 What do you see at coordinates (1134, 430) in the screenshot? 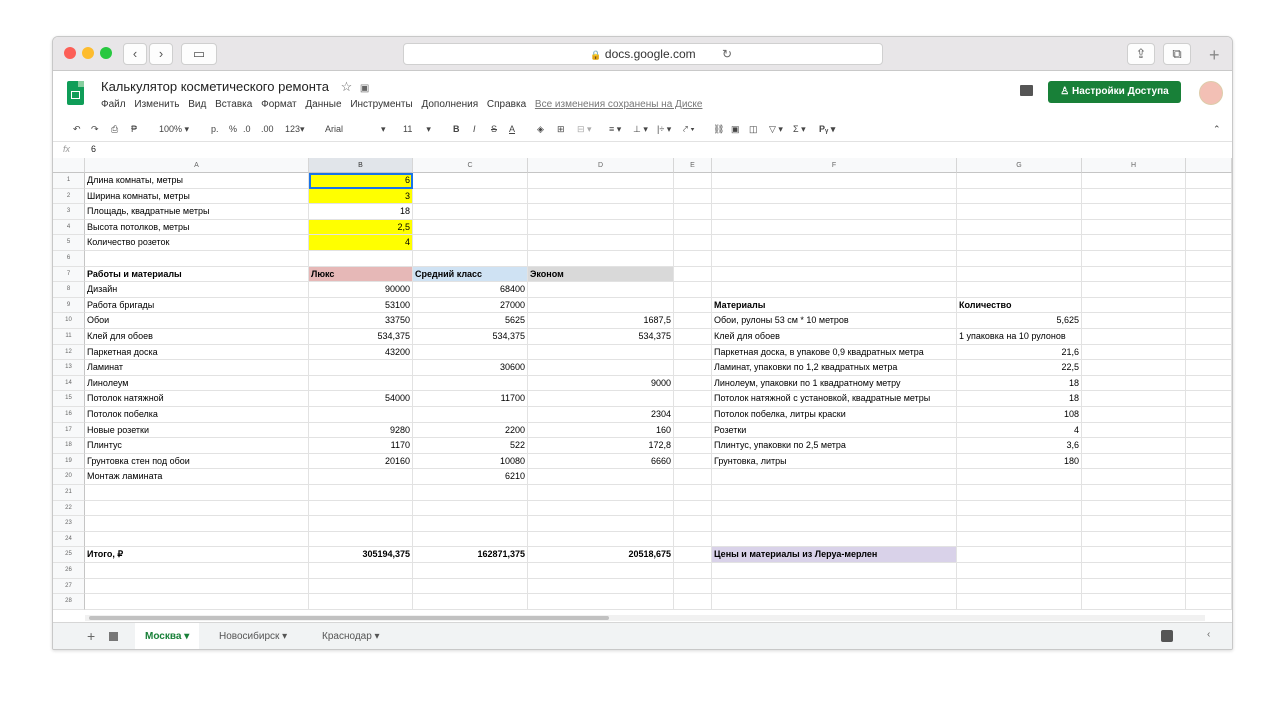
I see `cell-h17` at bounding box center [1134, 430].